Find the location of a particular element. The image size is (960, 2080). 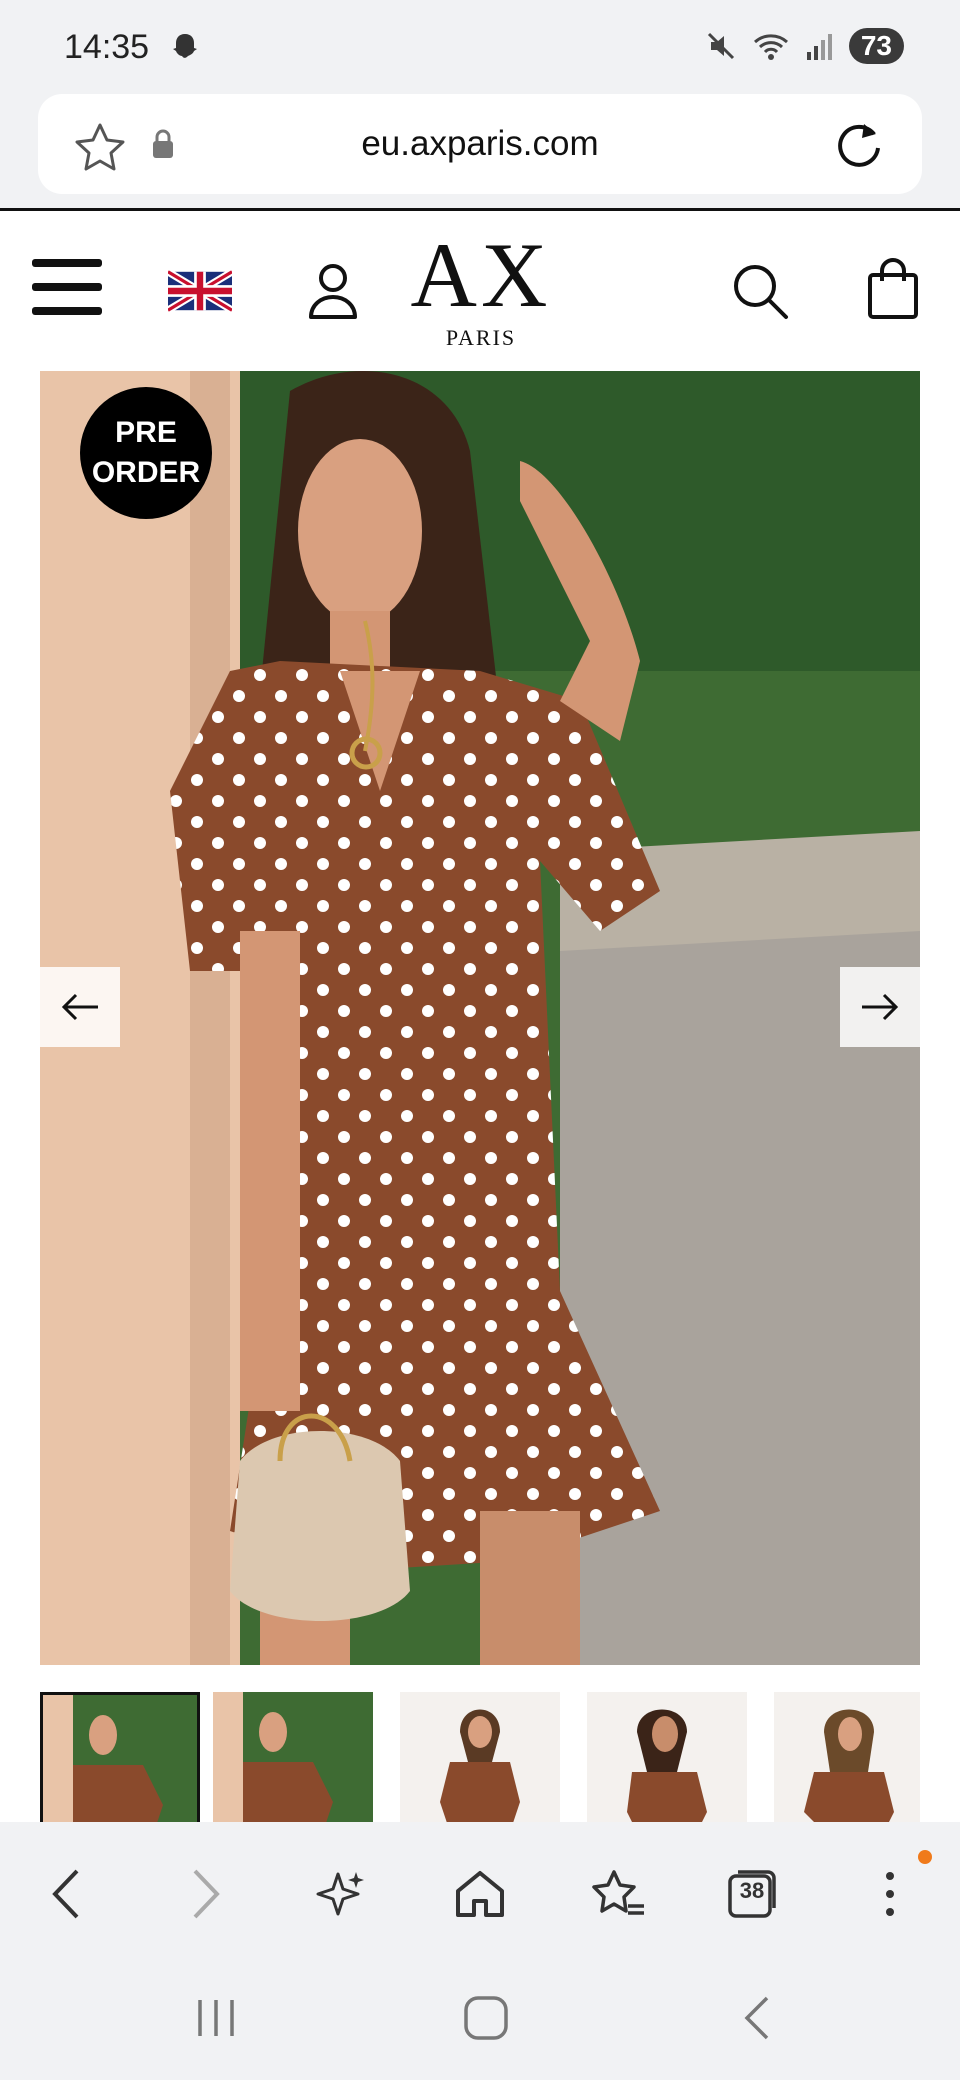

back-nav-icon is located at coordinates (756, 2018).